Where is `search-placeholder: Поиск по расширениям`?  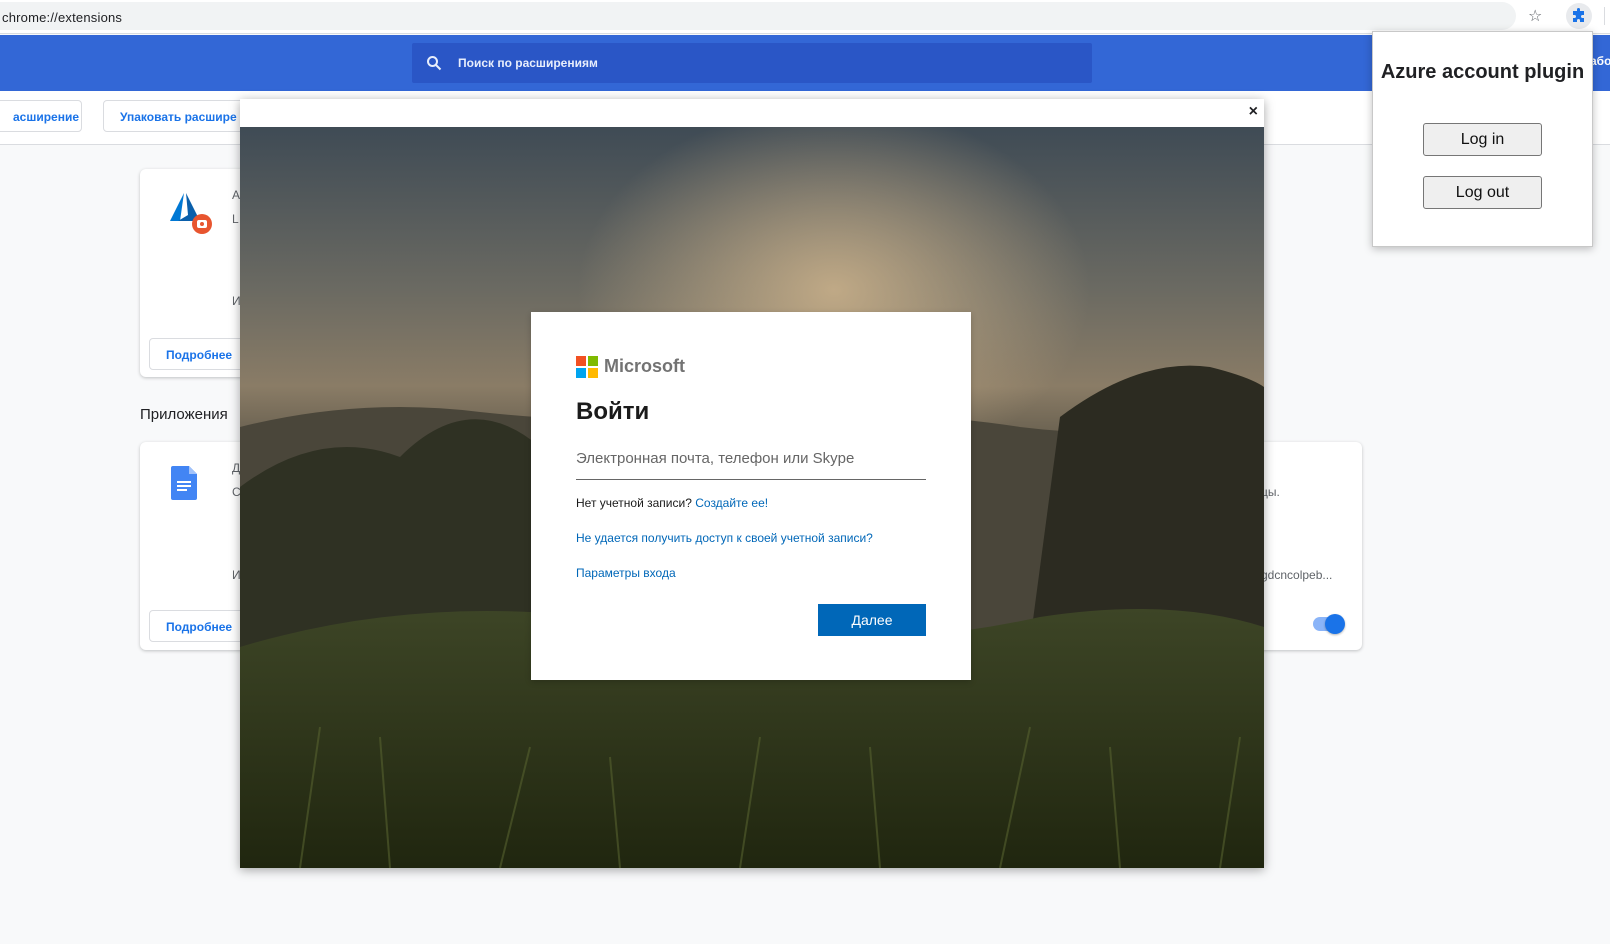 search-placeholder: Поиск по расширениям is located at coordinates (528, 63).